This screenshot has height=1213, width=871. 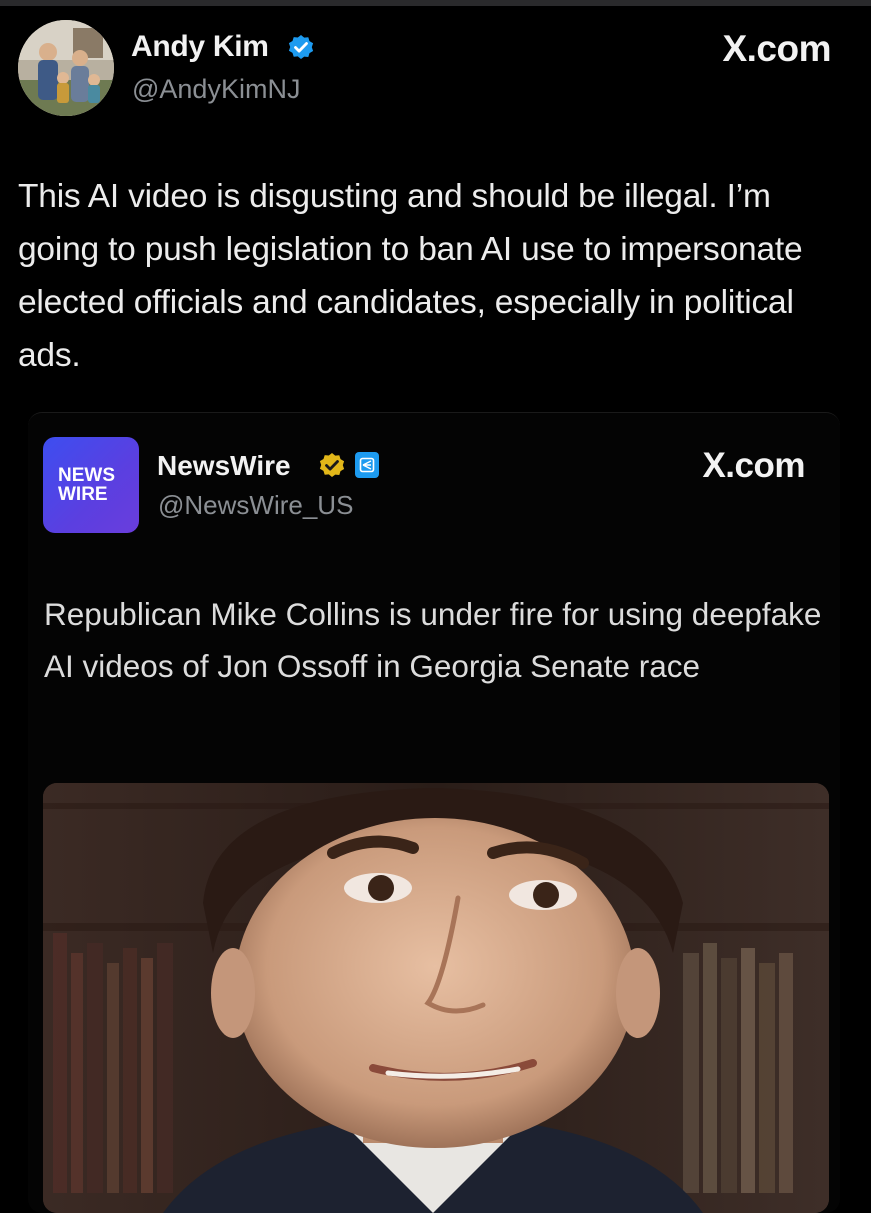 I want to click on author-avatar, so click(x=66, y=68).